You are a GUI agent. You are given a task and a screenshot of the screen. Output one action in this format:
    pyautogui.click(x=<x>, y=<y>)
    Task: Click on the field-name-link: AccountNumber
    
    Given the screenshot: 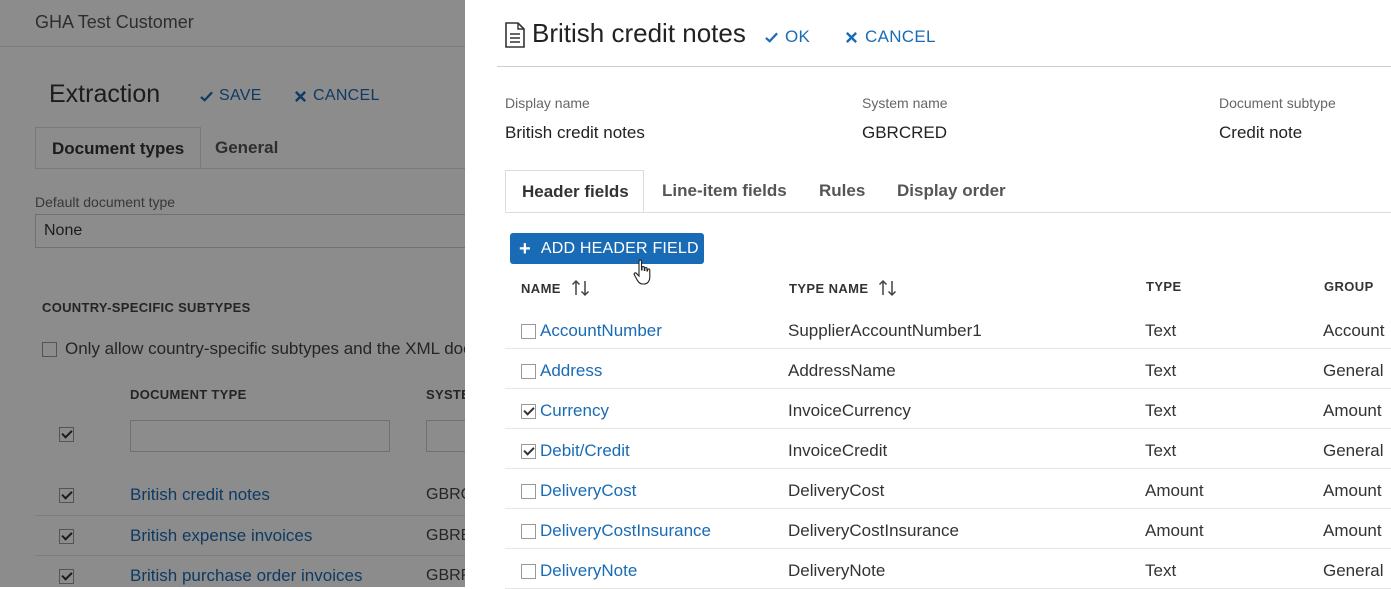 What is the action you would take?
    pyautogui.click(x=601, y=331)
    